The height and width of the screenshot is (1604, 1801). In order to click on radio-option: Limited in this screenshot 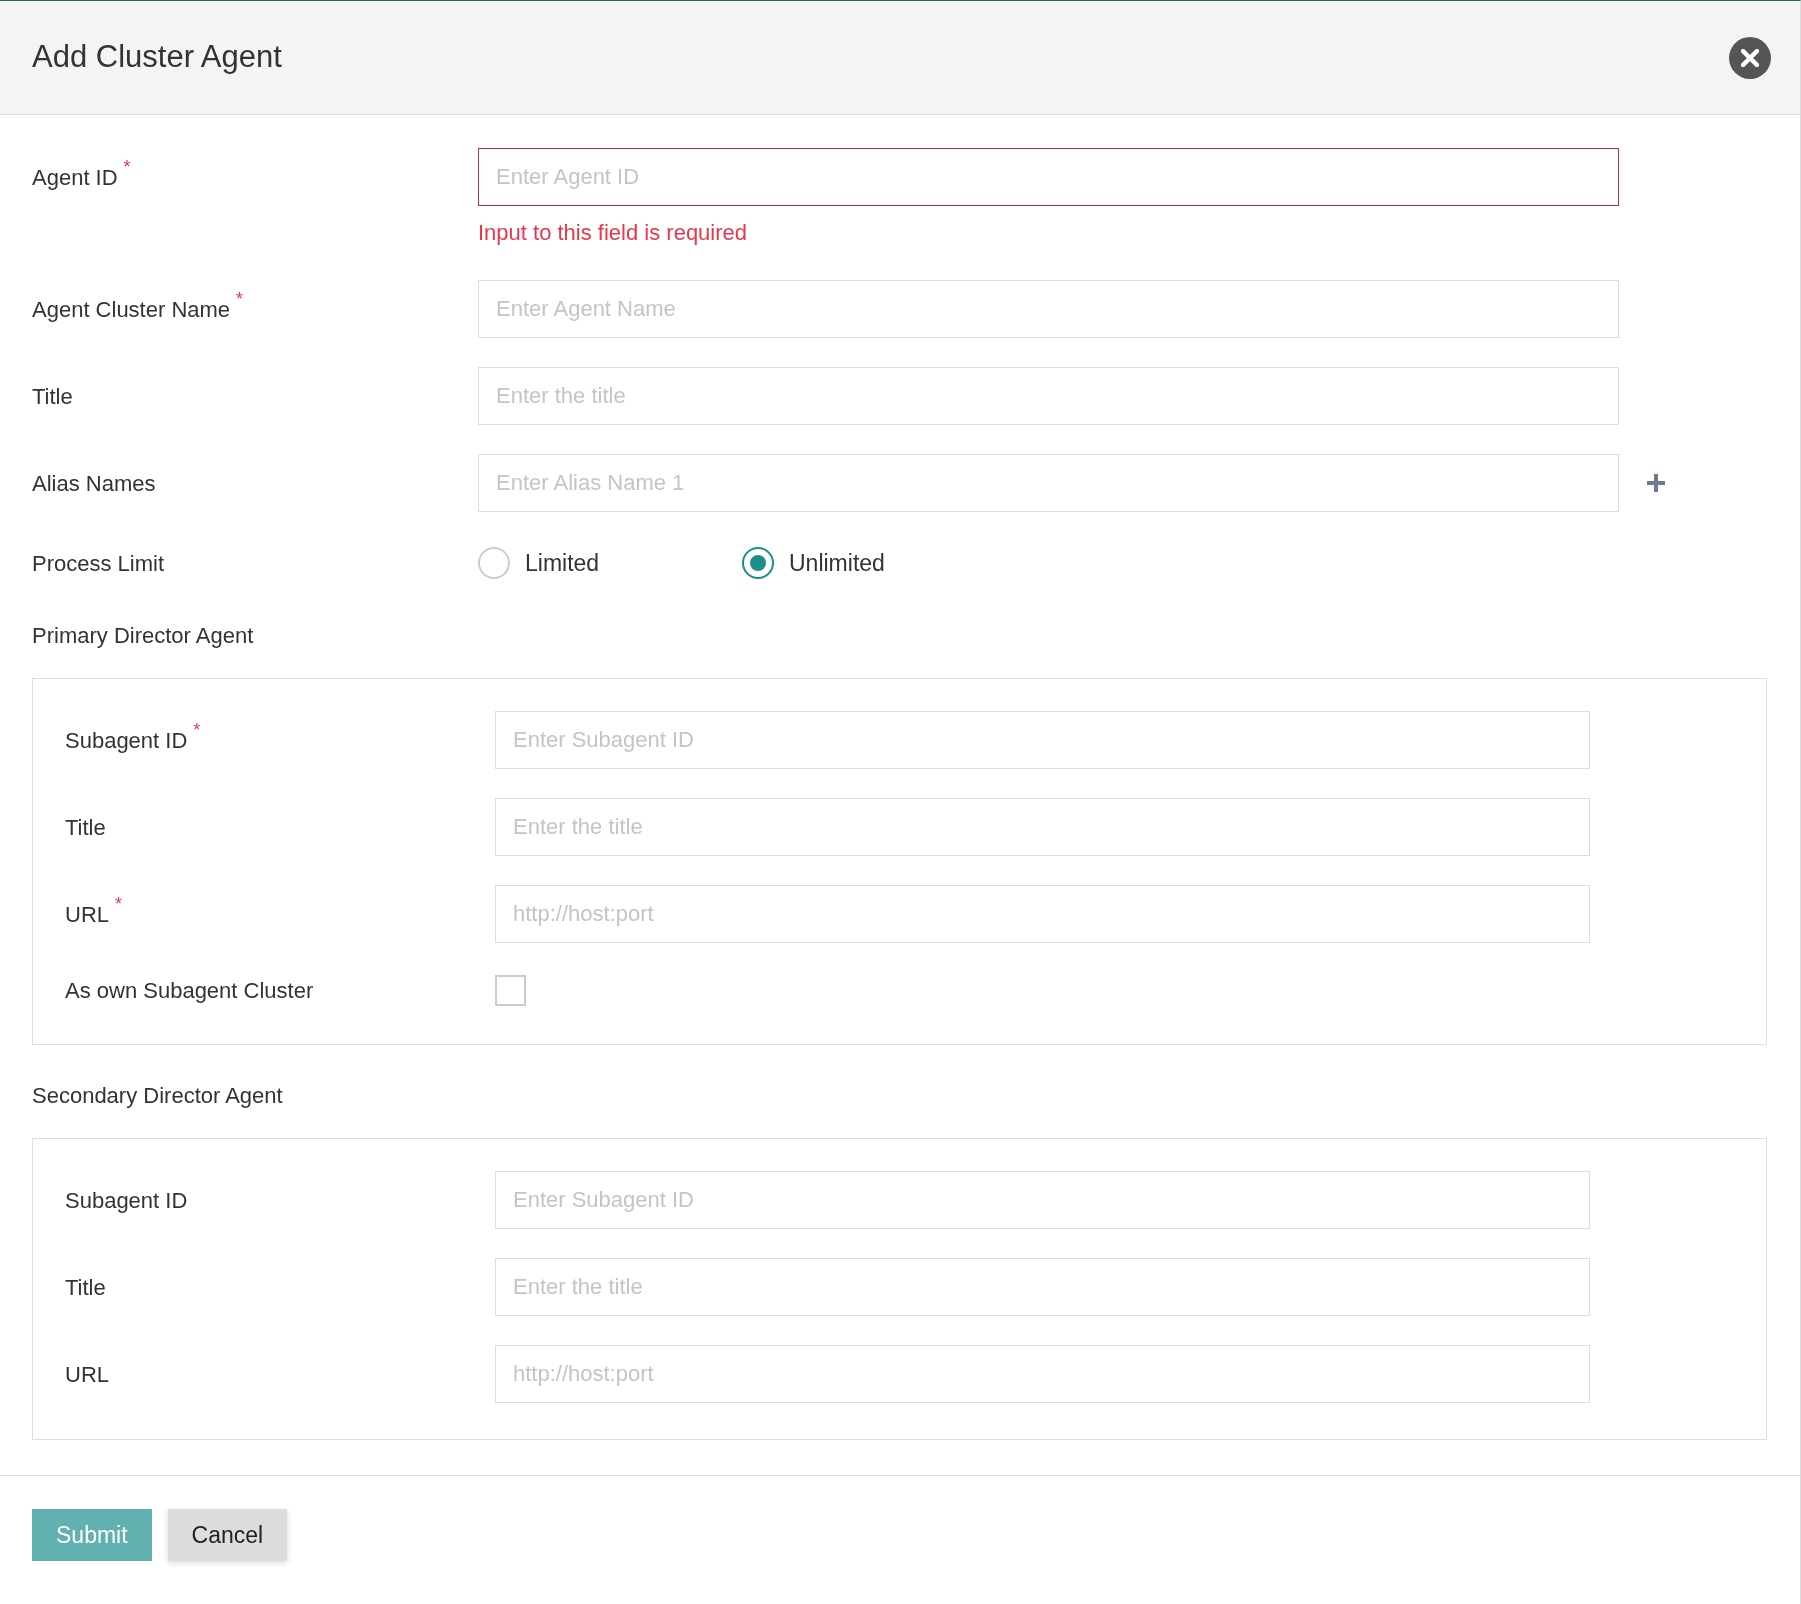, I will do `click(610, 563)`.